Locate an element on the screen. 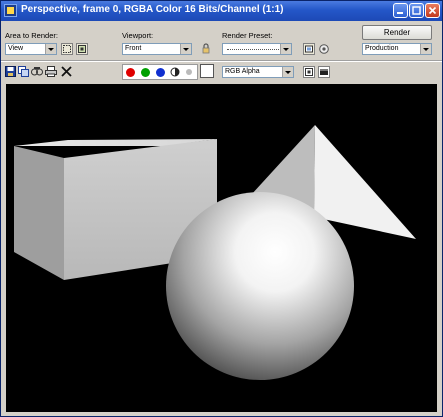 The image size is (443, 417). clone-window-icon is located at coordinates (37, 71).